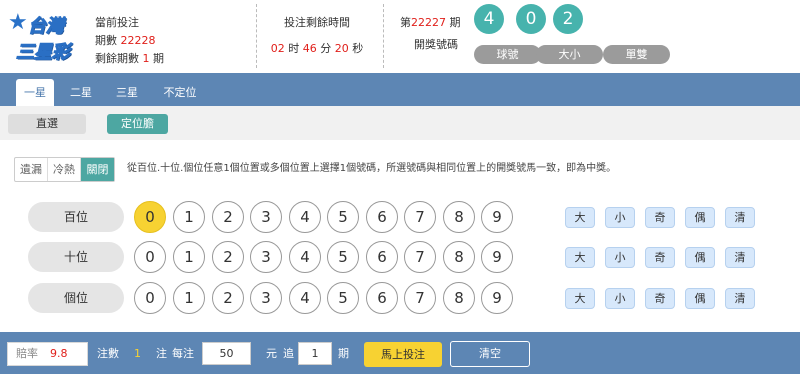 The image size is (800, 374). What do you see at coordinates (127, 92) in the screenshot?
I see `tab-three-star: 三星` at bounding box center [127, 92].